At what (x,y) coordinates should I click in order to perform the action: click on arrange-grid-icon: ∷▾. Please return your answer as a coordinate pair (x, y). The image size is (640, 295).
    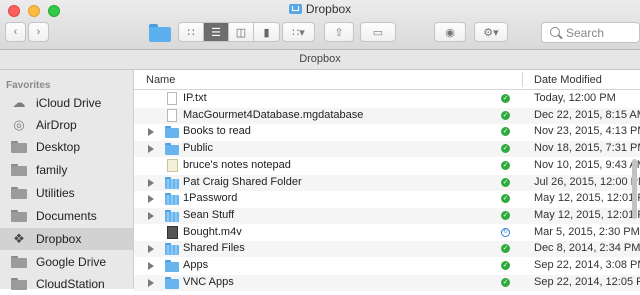
    Looking at the image, I should click on (298, 32).